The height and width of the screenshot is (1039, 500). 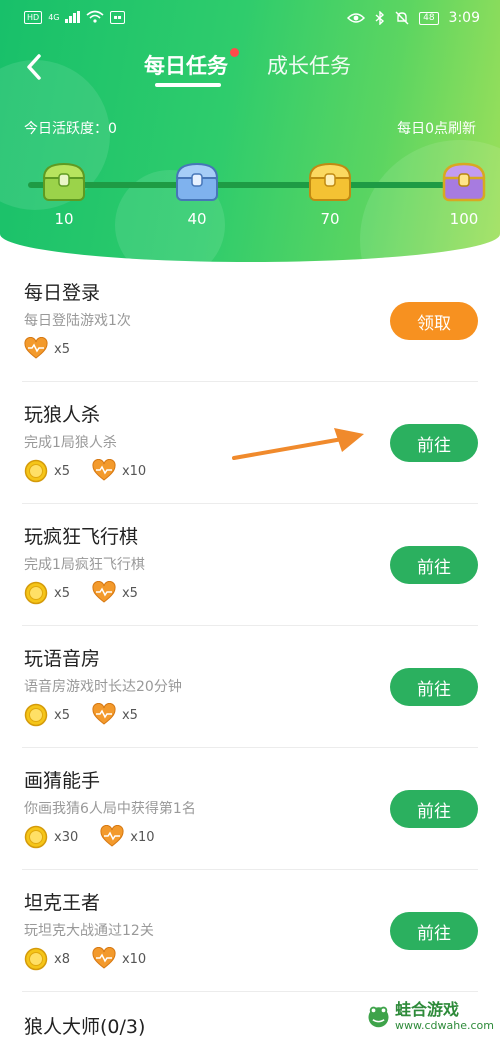 I want to click on task-rewards: x8 x10, so click(x=96, y=959).